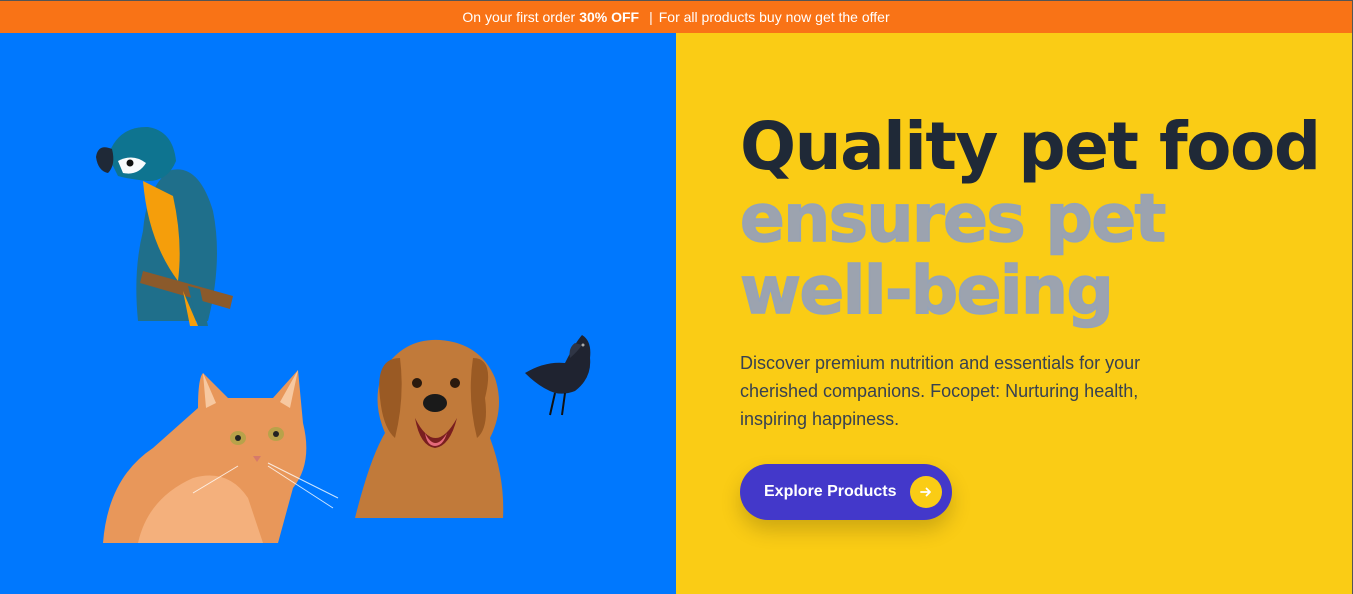 This screenshot has height=594, width=1353. Describe the element at coordinates (519, 17) in the screenshot. I see `promo-prefix: On your first order` at that location.